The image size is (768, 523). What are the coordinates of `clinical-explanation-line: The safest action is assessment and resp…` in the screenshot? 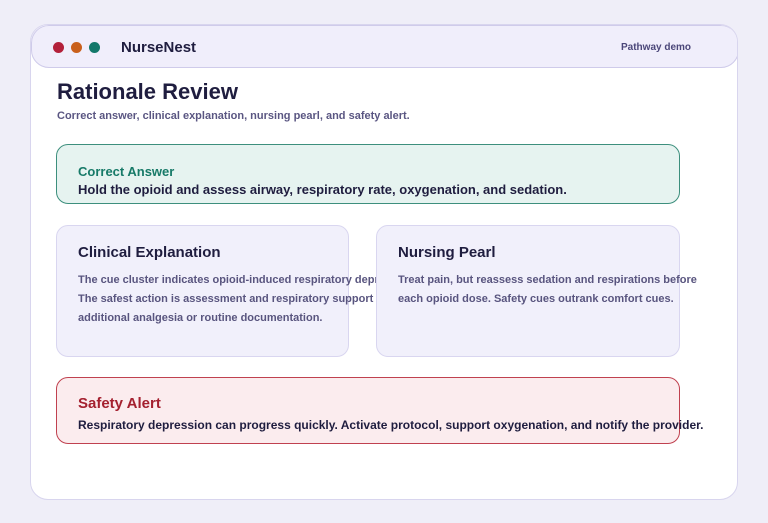 It's located at (244, 299).